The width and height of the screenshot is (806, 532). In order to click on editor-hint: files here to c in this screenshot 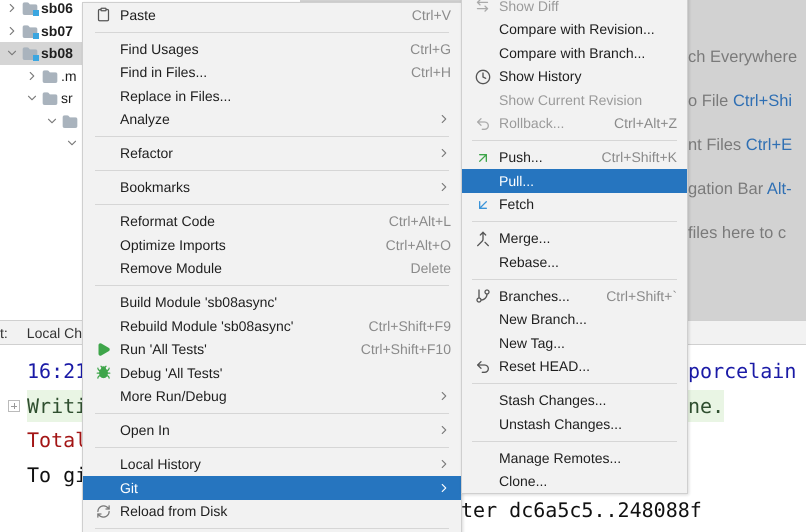, I will do `click(738, 233)`.